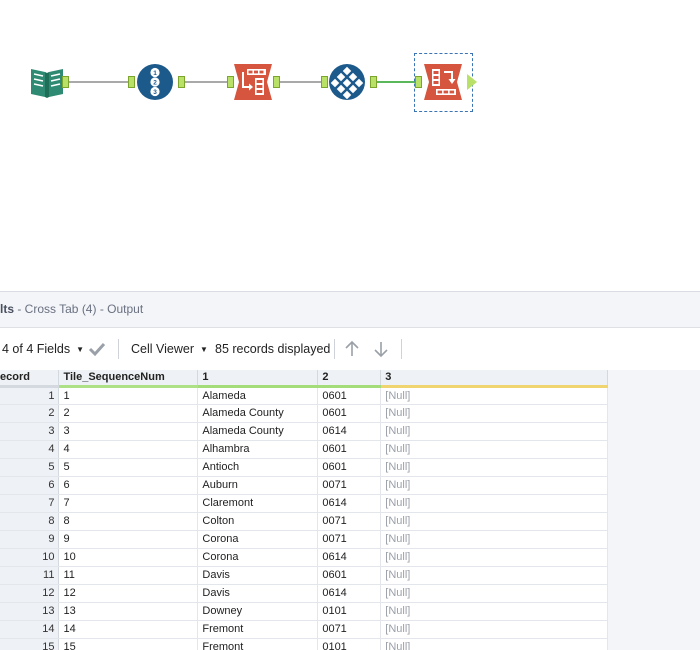 The width and height of the screenshot is (700, 650). I want to click on column-1-cell: Colton, so click(258, 521).